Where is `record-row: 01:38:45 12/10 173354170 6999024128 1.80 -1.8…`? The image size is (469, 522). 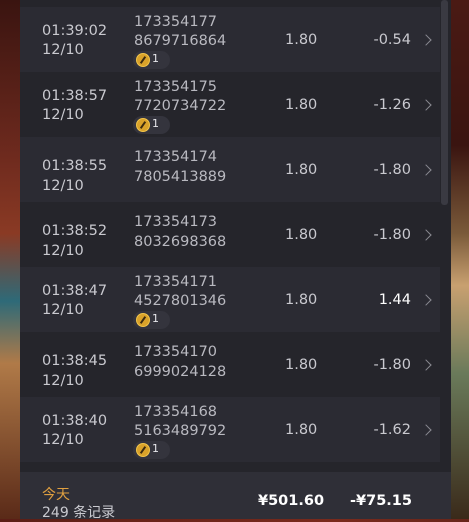 record-row: 01:38:45 12/10 173354170 6999024128 1.80 -1.8… is located at coordinates (230, 364).